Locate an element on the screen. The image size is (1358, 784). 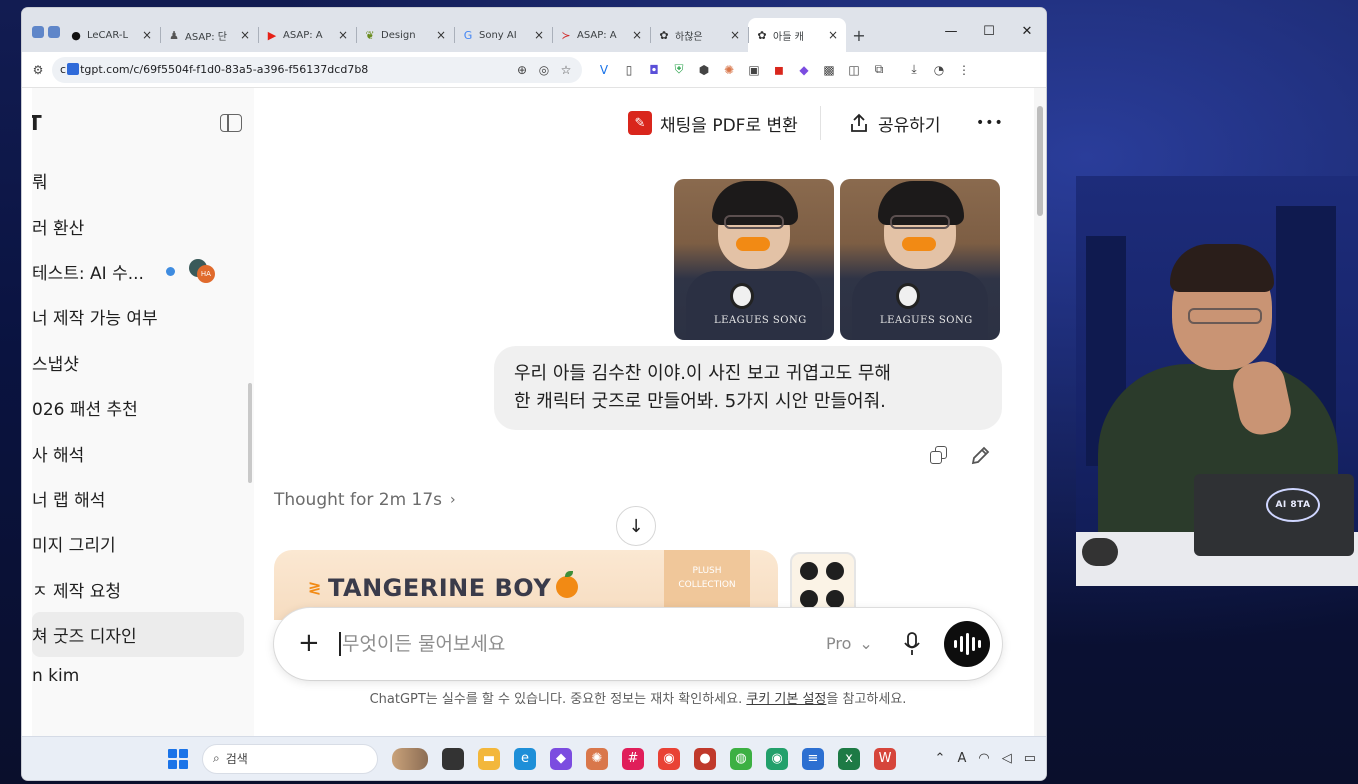
browser-tab: ♟ ASAP: 단 × is located at coordinates (209, 35).